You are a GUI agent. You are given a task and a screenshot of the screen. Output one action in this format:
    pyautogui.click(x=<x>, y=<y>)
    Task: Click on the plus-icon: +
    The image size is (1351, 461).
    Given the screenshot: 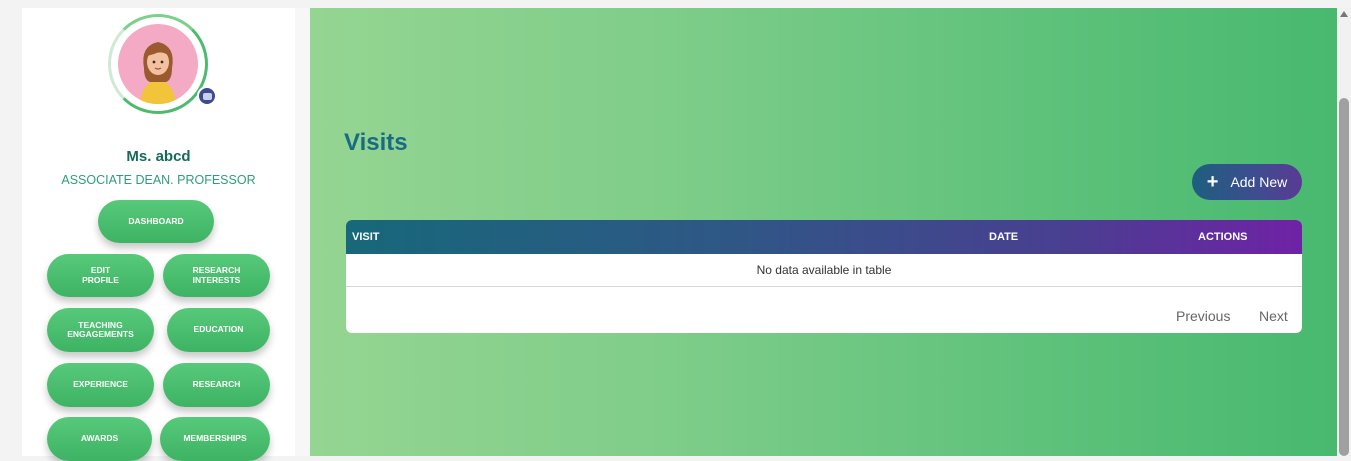 What is the action you would take?
    pyautogui.click(x=1212, y=182)
    